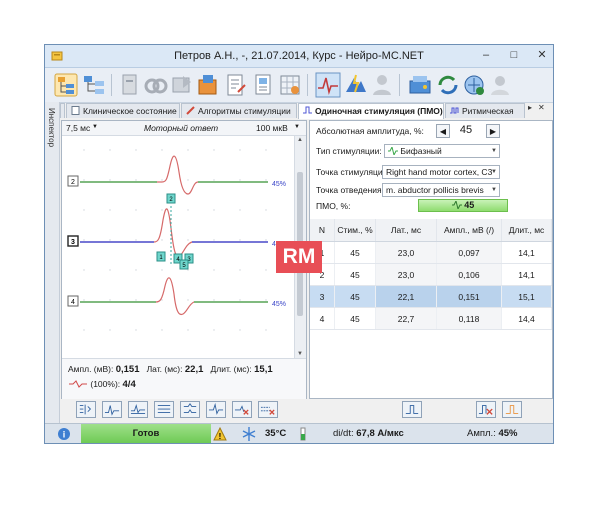 The height and width of the screenshot is (510, 600). I want to click on tab-stim-algorithms: Алгоритмы стимуляции, so click(239, 110).